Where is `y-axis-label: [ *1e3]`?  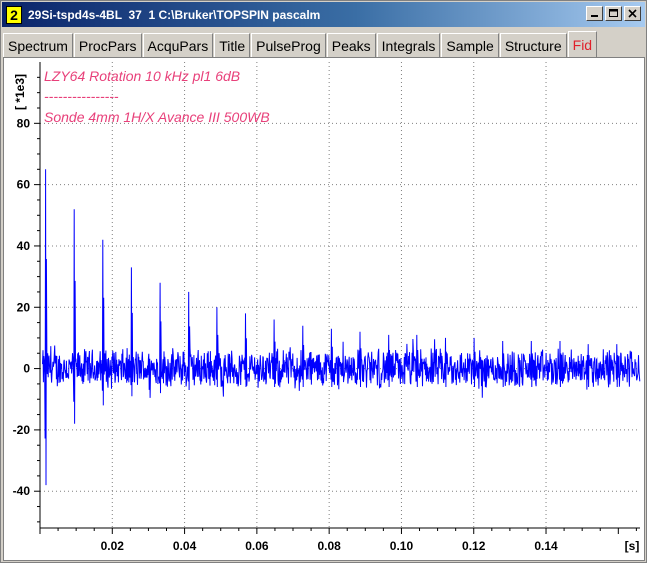
y-axis-label: [ *1e3] is located at coordinates (20, 92).